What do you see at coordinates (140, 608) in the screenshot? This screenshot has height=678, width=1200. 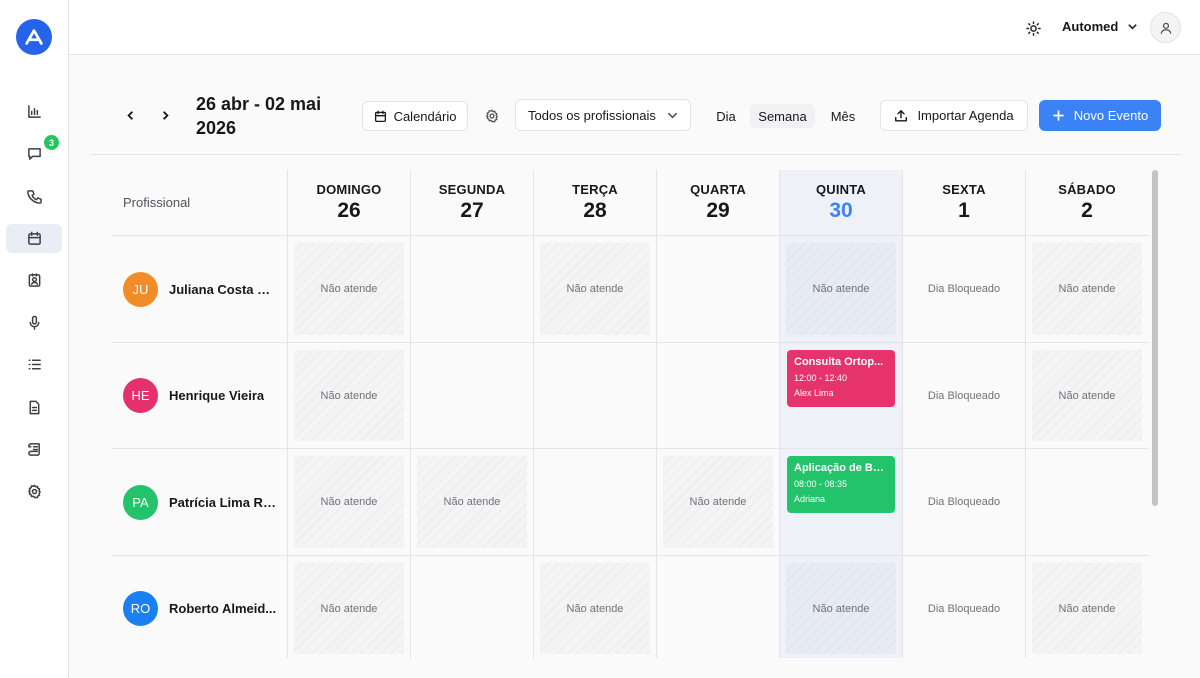 I see `avatar: RO` at bounding box center [140, 608].